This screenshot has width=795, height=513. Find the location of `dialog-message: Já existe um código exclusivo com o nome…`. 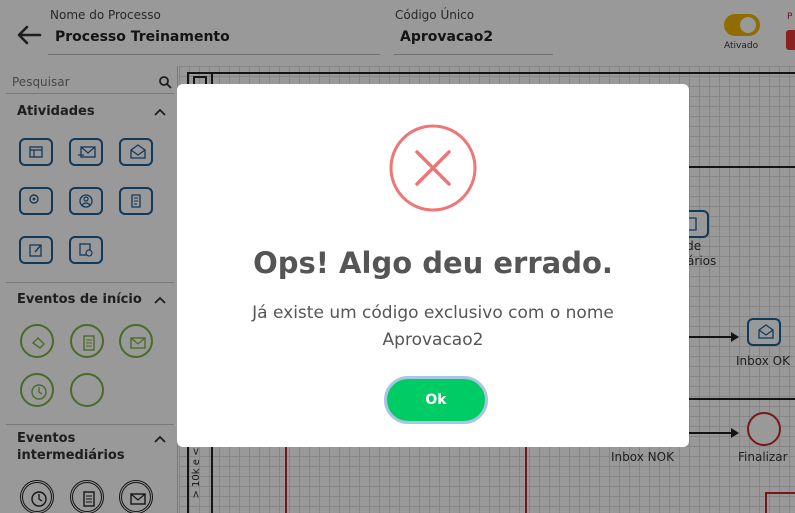

dialog-message: Já existe um código exclusivo com o nome… is located at coordinates (433, 327).